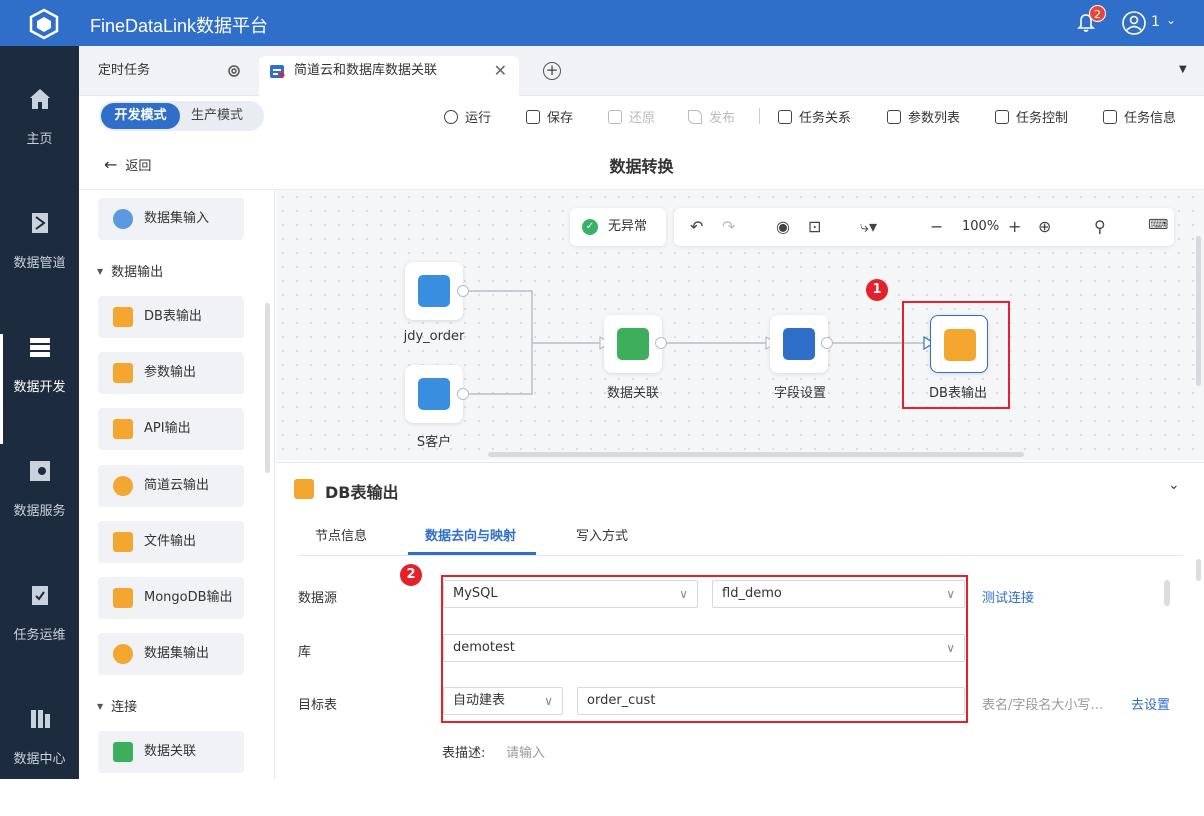  Describe the element at coordinates (799, 393) in the screenshot. I see `node-label: 字段设置` at that location.